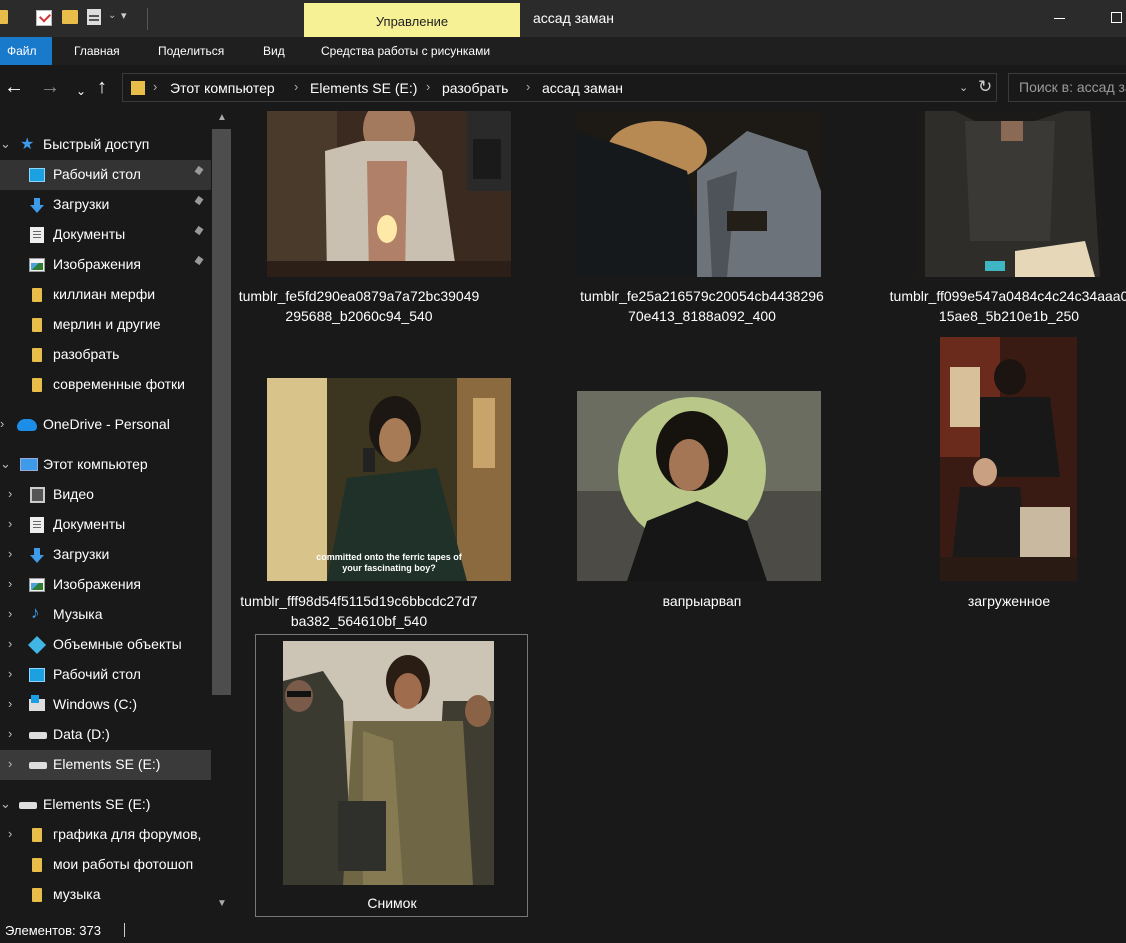  What do you see at coordinates (105, 145) in the screenshot?
I see `sidebar-item-quick-access: ⌄ ★ Быстрый доступ` at bounding box center [105, 145].